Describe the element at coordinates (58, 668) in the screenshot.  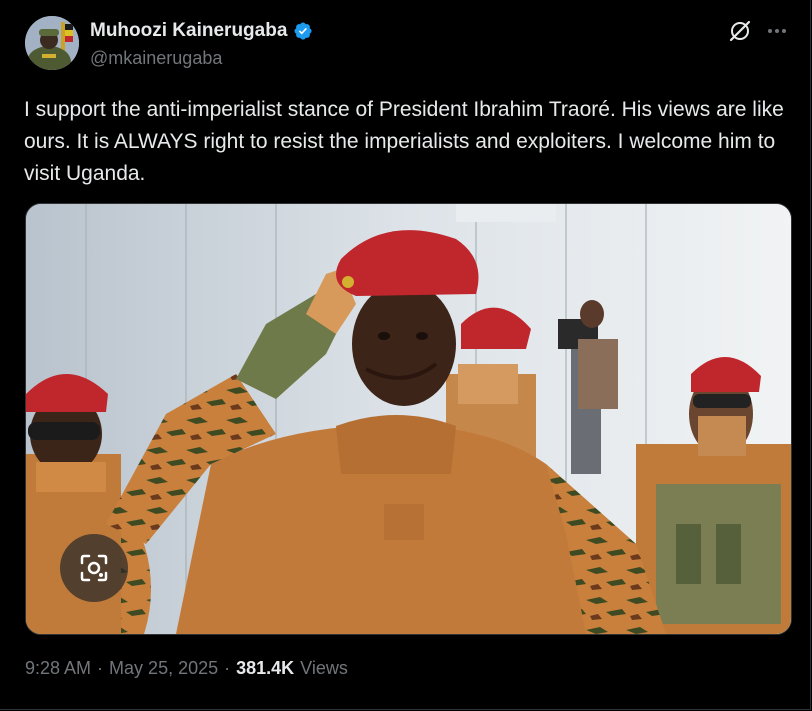
I see `tweet-time: 9:28 AM` at that location.